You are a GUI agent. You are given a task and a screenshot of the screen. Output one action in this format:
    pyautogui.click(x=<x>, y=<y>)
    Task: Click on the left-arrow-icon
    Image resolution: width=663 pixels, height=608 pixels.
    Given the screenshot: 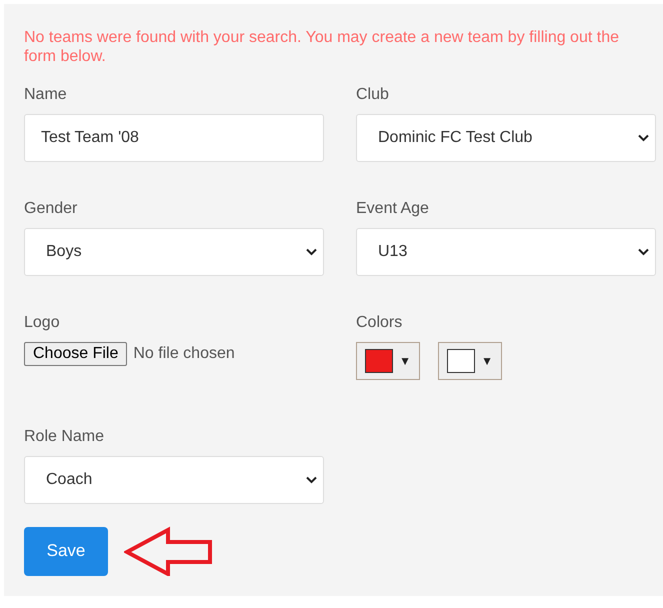 What is the action you would take?
    pyautogui.click(x=169, y=551)
    